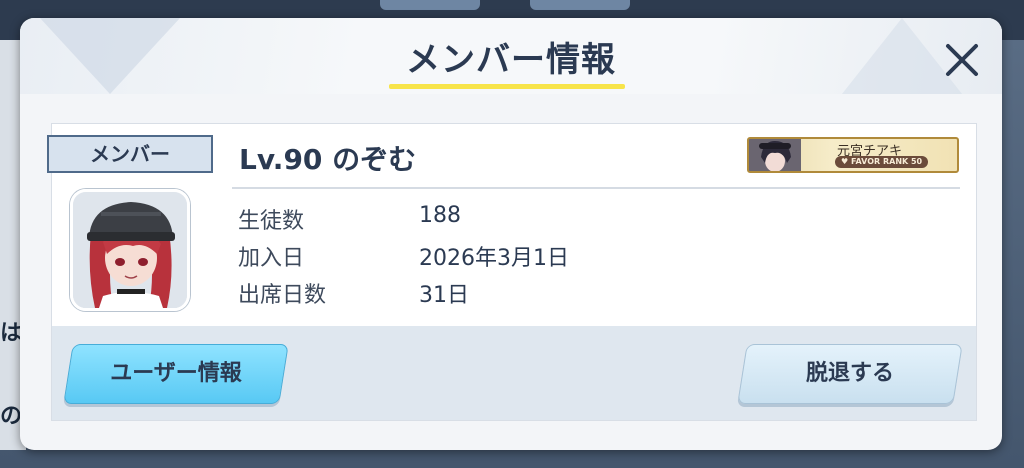 The width and height of the screenshot is (1024, 468). What do you see at coordinates (271, 258) in the screenshot?
I see `stat-label-join-date: 加入日` at bounding box center [271, 258].